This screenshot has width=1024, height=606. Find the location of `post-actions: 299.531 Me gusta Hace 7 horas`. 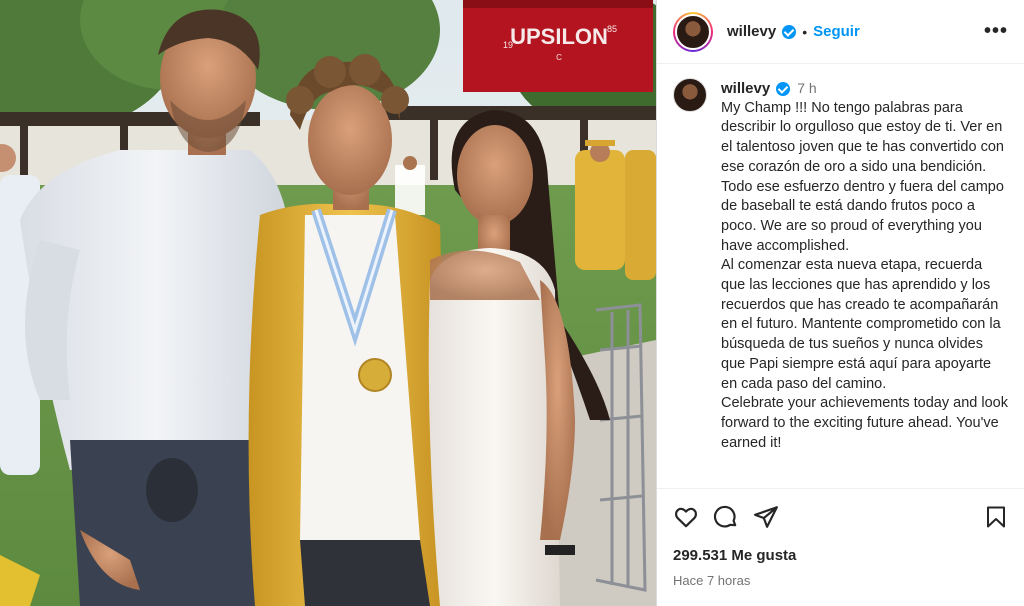

post-actions: 299.531 Me gusta Hace 7 horas is located at coordinates (840, 547).